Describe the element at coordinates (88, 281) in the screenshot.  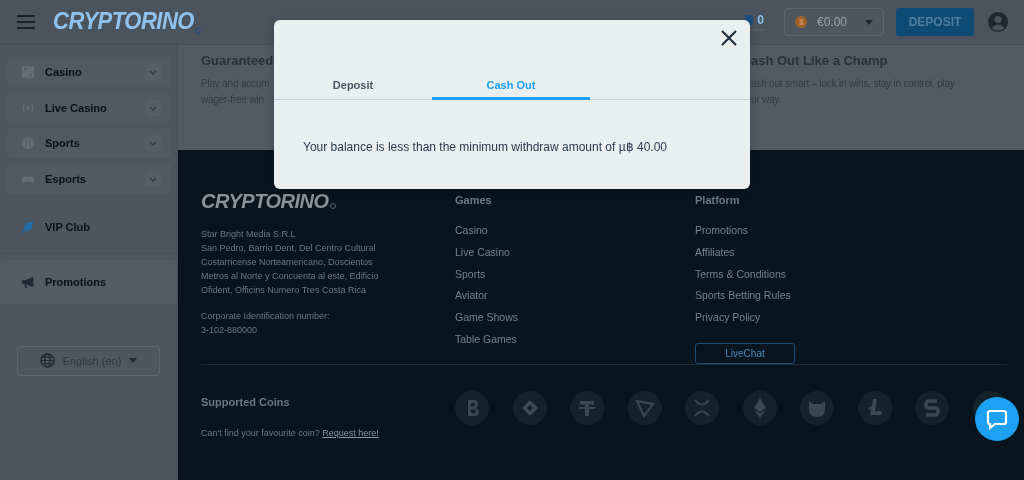
I see `sidebar-item: Promotions` at that location.